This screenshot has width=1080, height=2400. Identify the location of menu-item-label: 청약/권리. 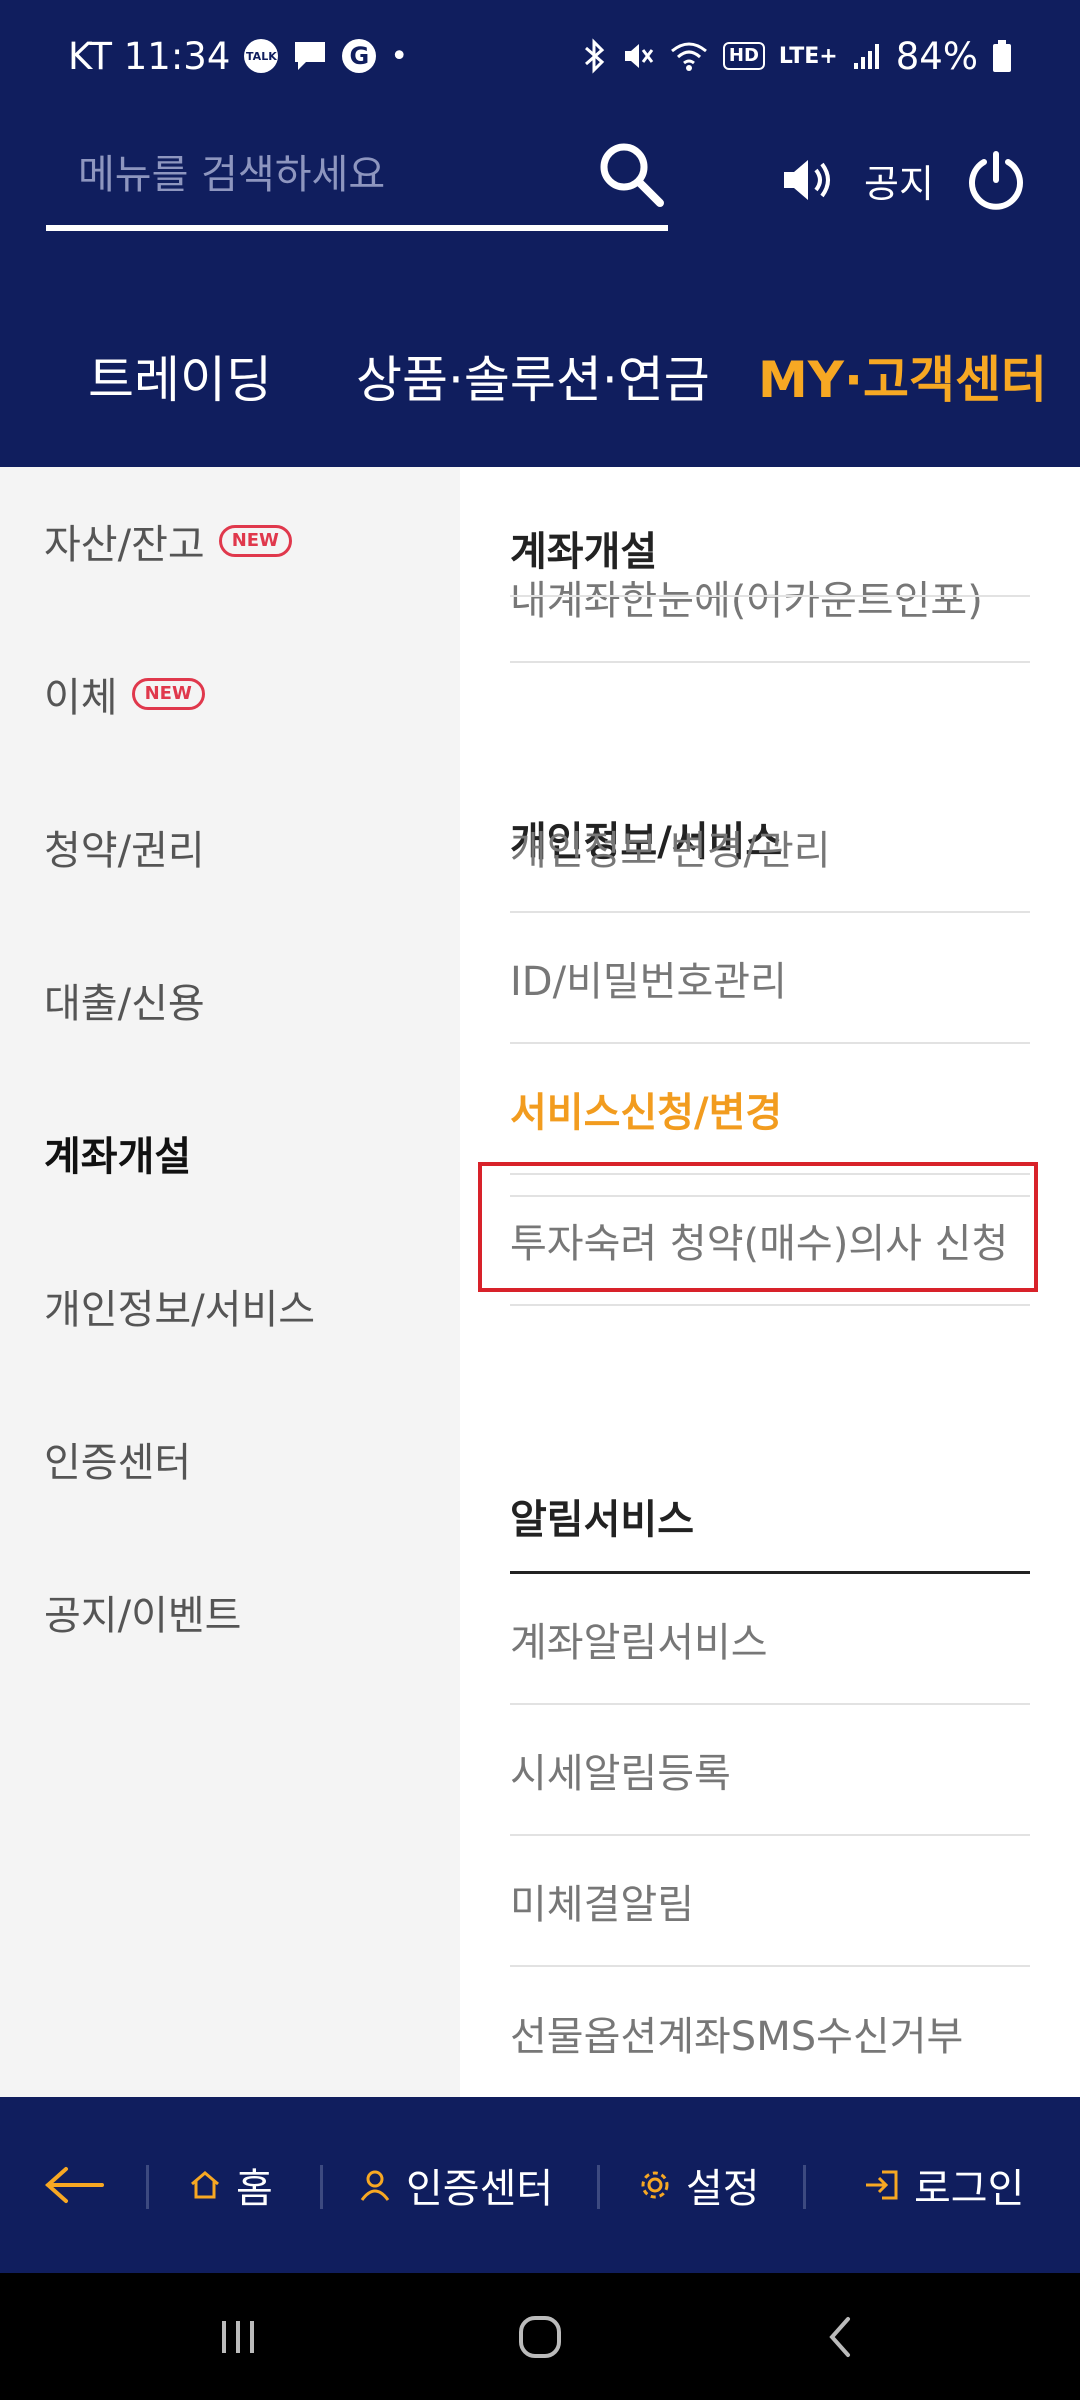
(124, 851).